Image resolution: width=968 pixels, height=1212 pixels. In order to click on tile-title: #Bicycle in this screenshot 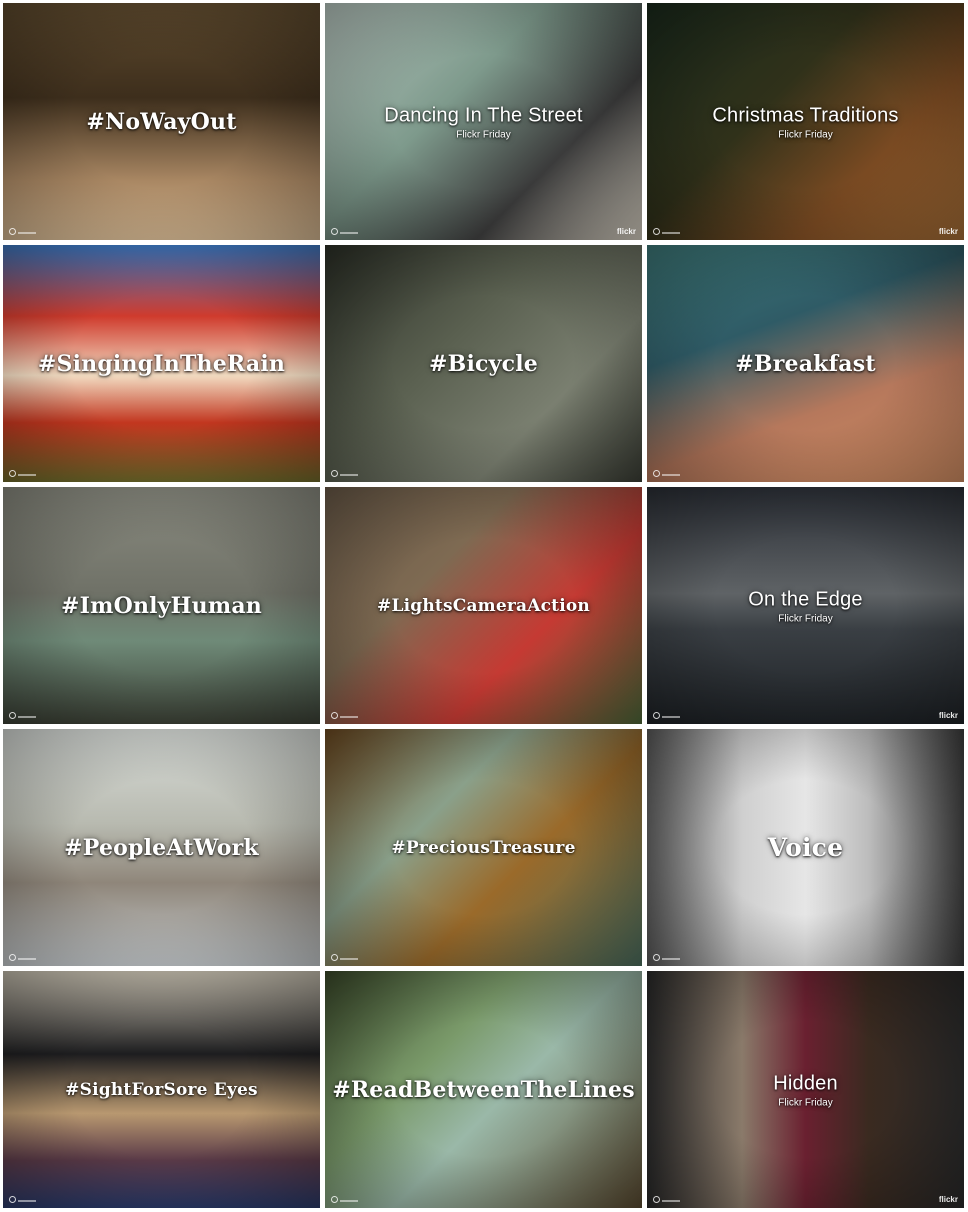, I will do `click(483, 363)`.